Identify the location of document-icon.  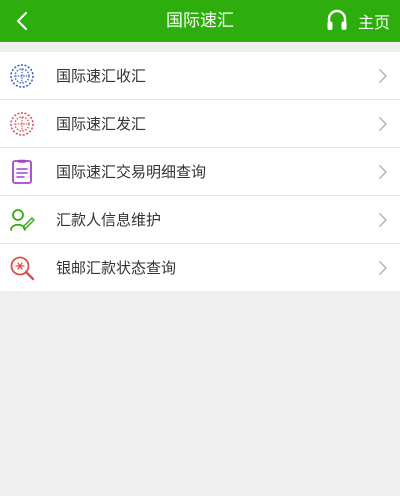
(22, 172).